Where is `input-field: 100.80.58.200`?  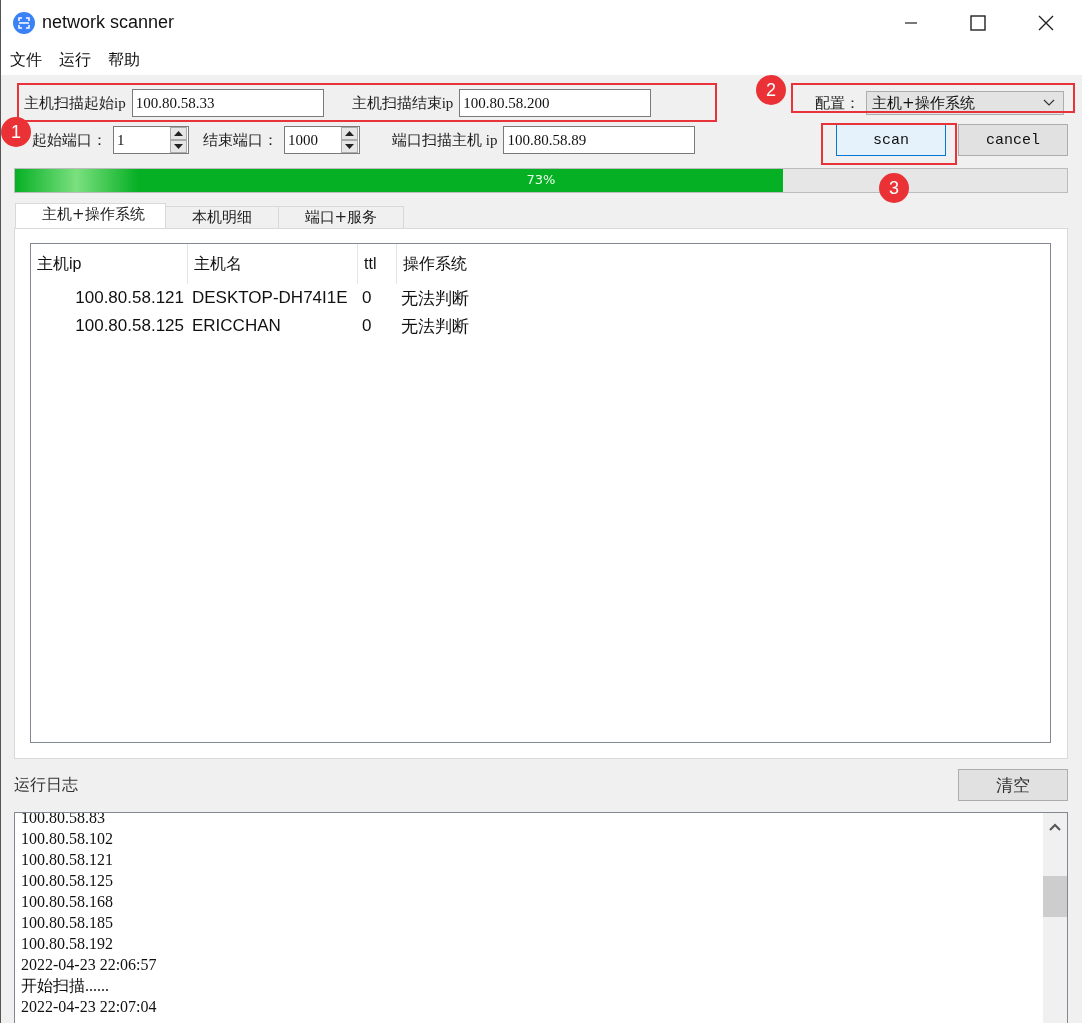
input-field: 100.80.58.200 is located at coordinates (555, 103).